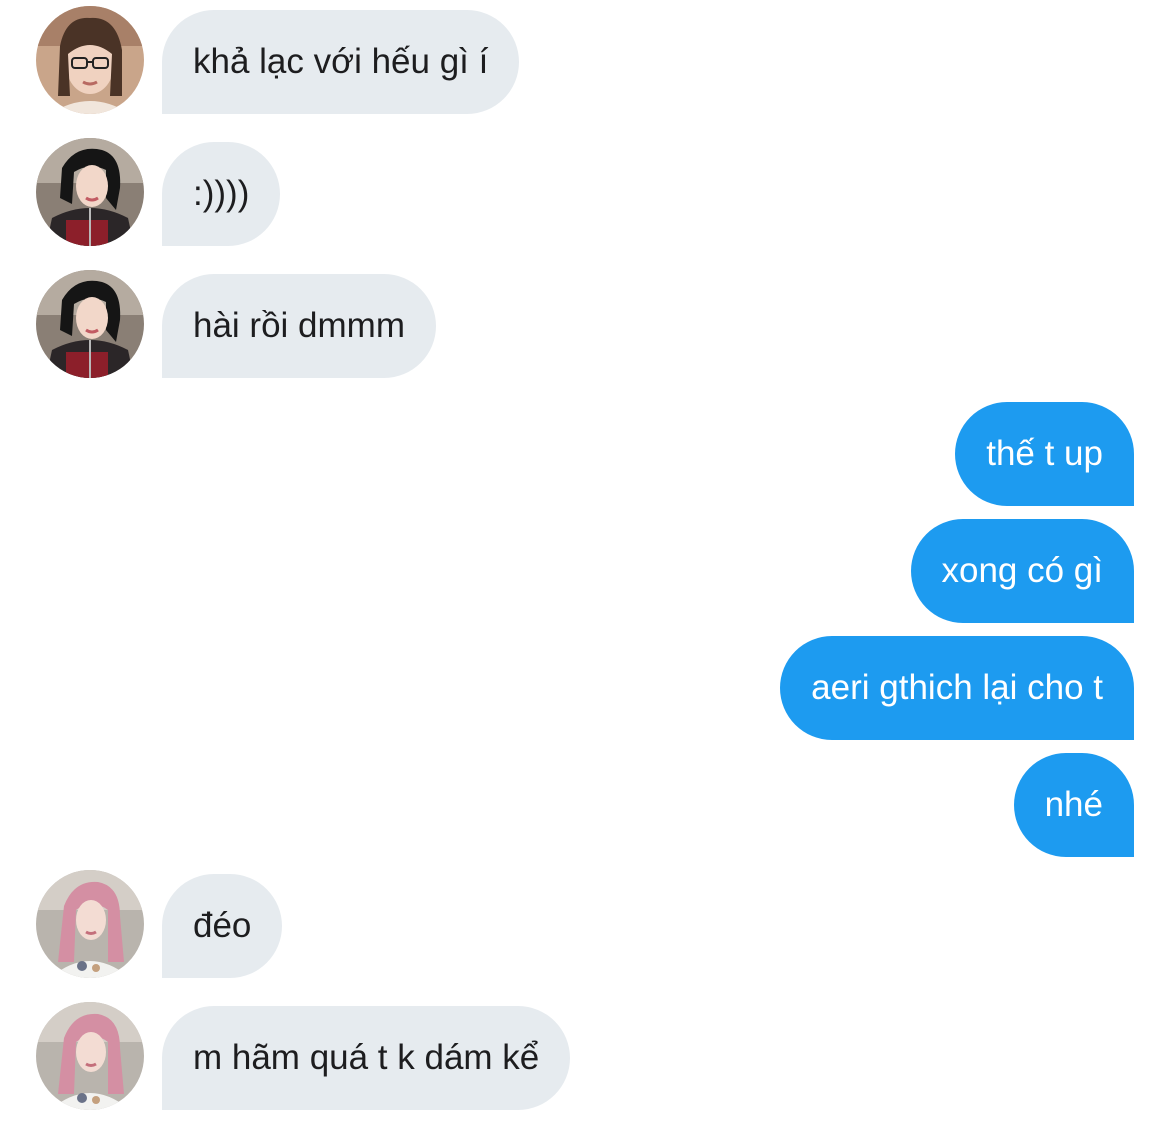 The width and height of the screenshot is (1170, 1130). I want to click on message-text: thế t up, so click(1044, 453).